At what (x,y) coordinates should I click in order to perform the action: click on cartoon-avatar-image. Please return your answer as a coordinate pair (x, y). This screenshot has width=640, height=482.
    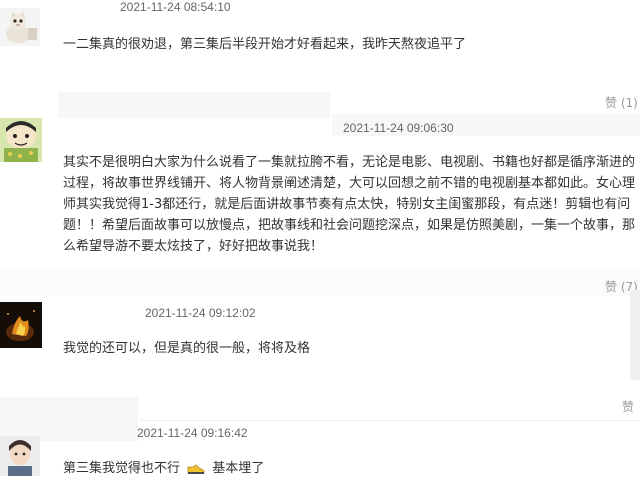
    Looking at the image, I should click on (21, 140).